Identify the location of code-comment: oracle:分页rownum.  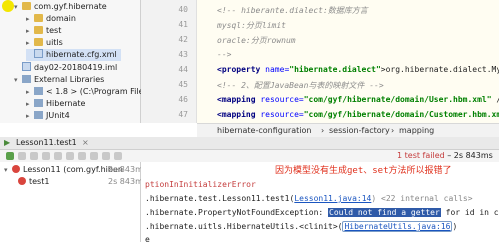
(256, 40).